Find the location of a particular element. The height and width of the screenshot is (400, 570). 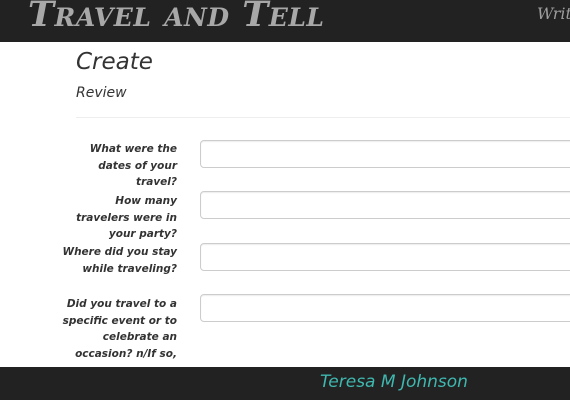

travelers-count-label: How many travelers were in your party? is located at coordinates (126, 217).